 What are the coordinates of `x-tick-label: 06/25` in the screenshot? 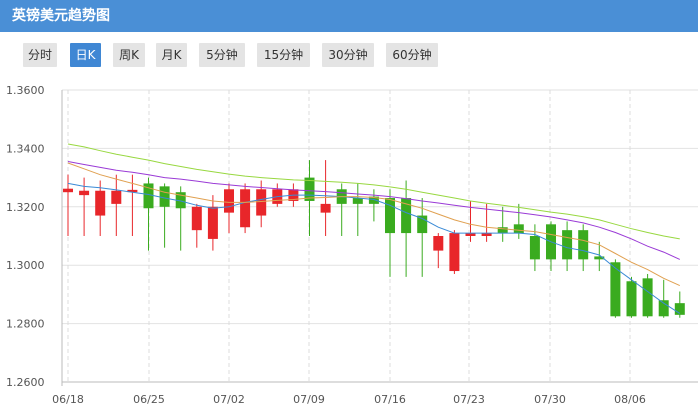 It's located at (149, 399).